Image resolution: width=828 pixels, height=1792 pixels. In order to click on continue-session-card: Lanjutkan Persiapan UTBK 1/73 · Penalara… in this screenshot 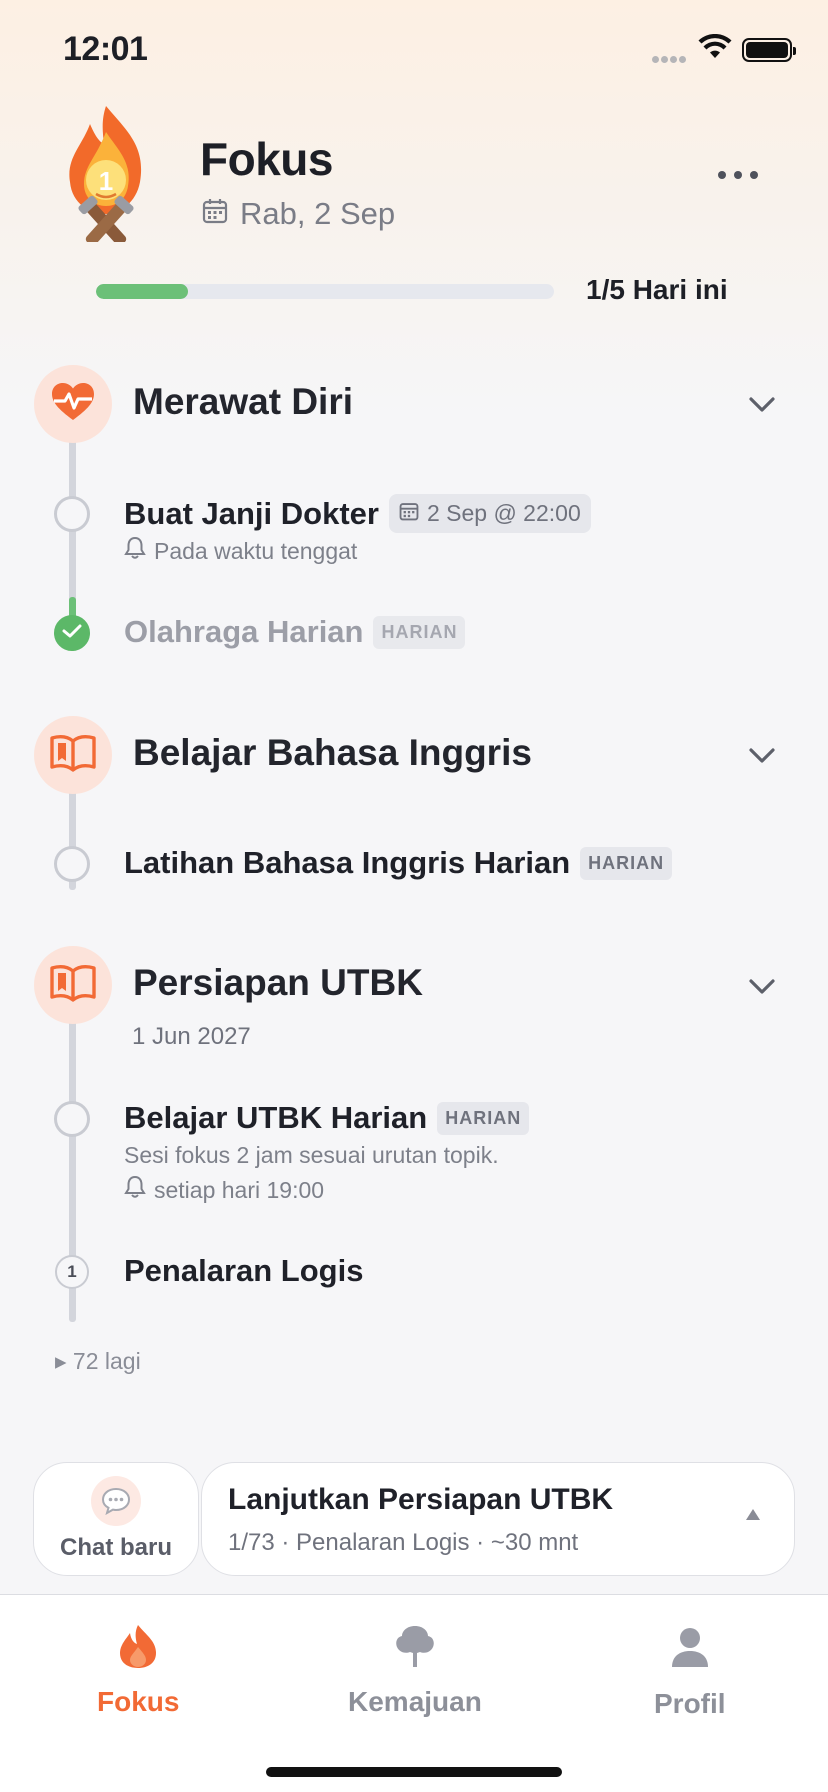, I will do `click(498, 1519)`.